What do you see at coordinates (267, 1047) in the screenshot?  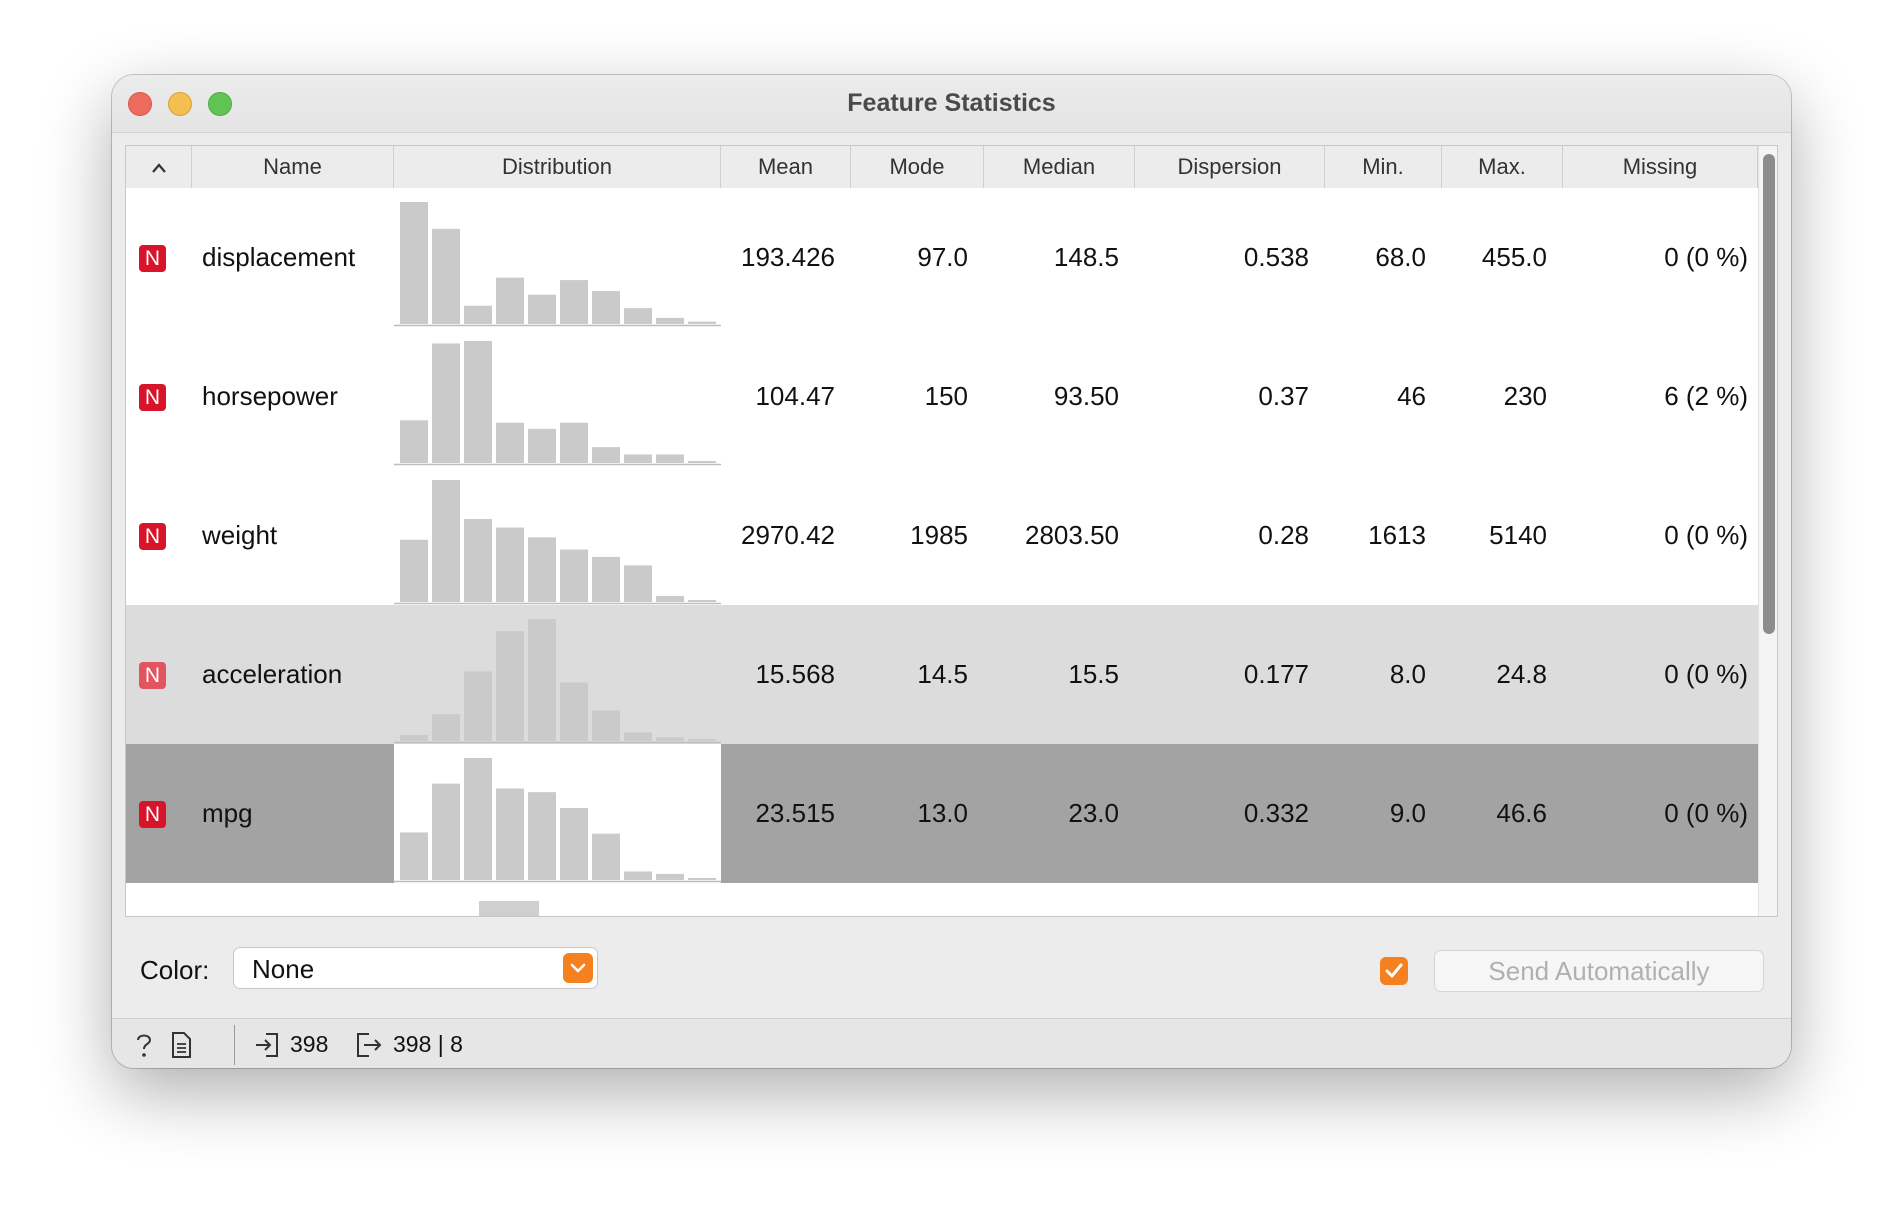 I see `input-data-icon` at bounding box center [267, 1047].